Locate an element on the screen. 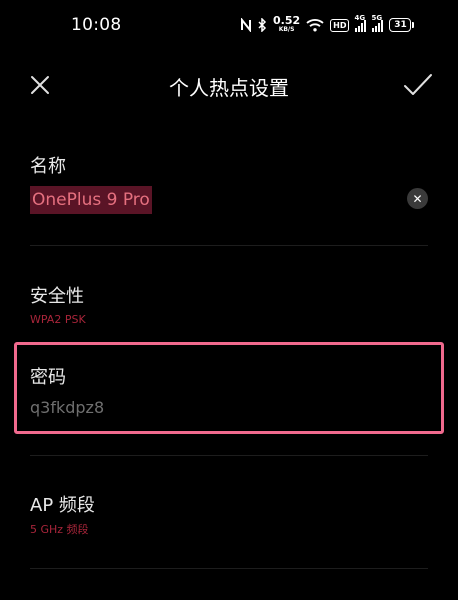  bluetooth-icon is located at coordinates (262, 25).